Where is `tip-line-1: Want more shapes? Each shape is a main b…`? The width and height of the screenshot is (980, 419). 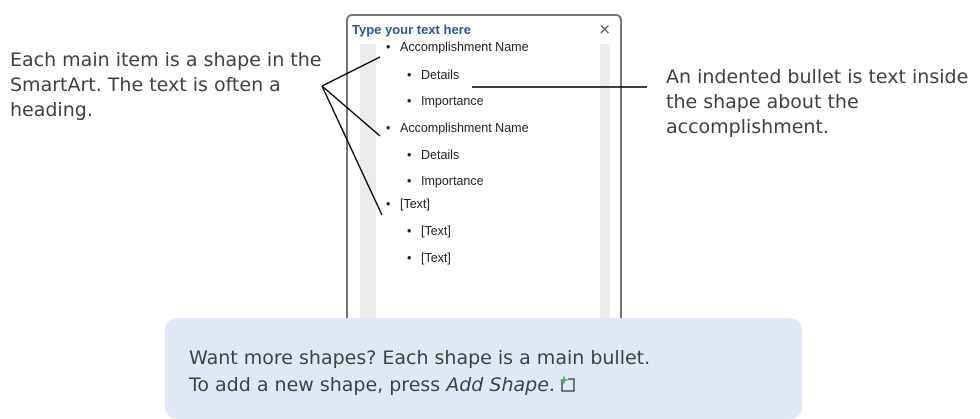
tip-line-1: Want more shapes? Each shape is a main b… is located at coordinates (420, 358).